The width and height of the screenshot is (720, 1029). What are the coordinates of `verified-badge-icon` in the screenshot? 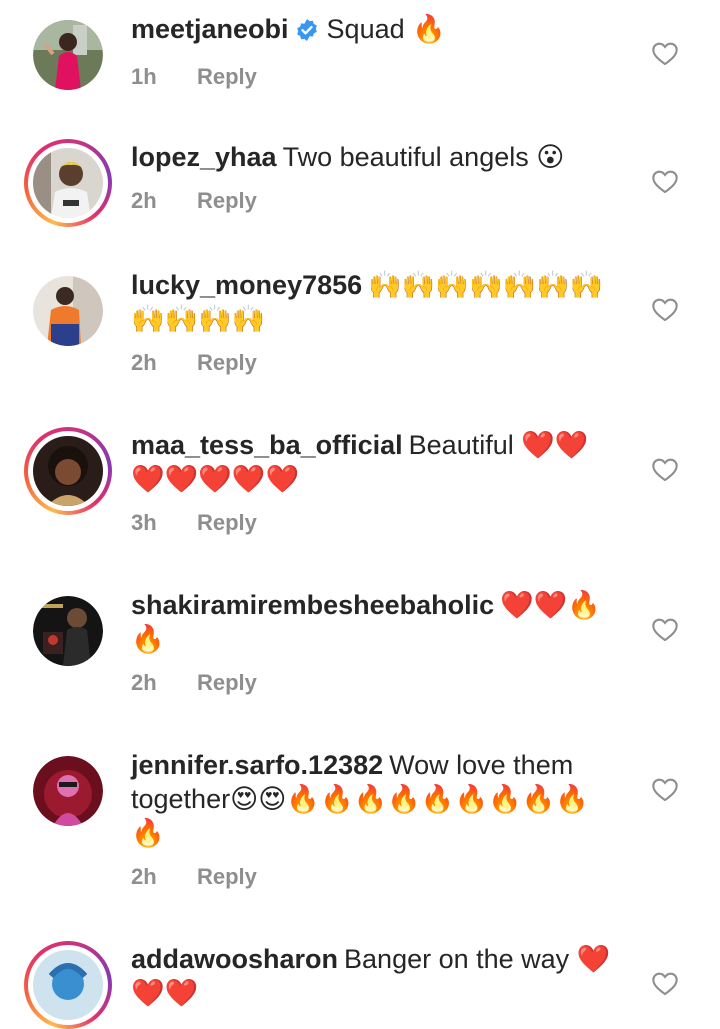 It's located at (307, 33).